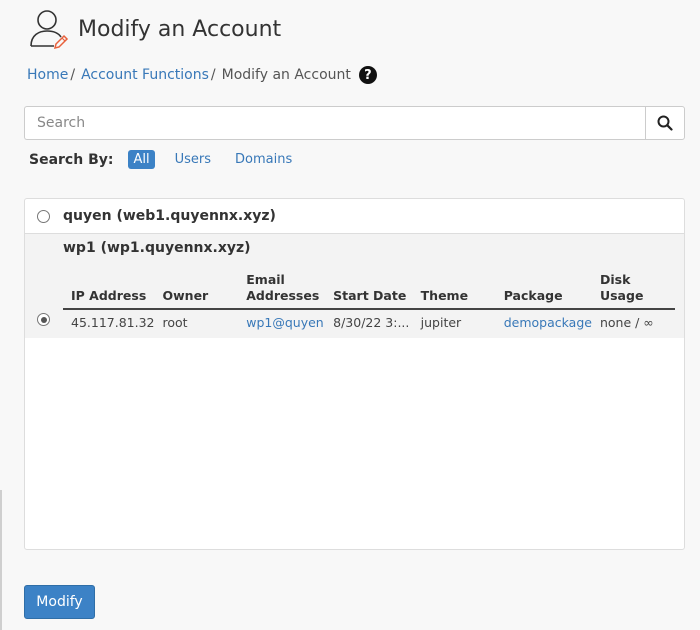 This screenshot has height=630, width=700. Describe the element at coordinates (145, 75) in the screenshot. I see `breadcrumb-account-functions-link: Account Functions` at that location.